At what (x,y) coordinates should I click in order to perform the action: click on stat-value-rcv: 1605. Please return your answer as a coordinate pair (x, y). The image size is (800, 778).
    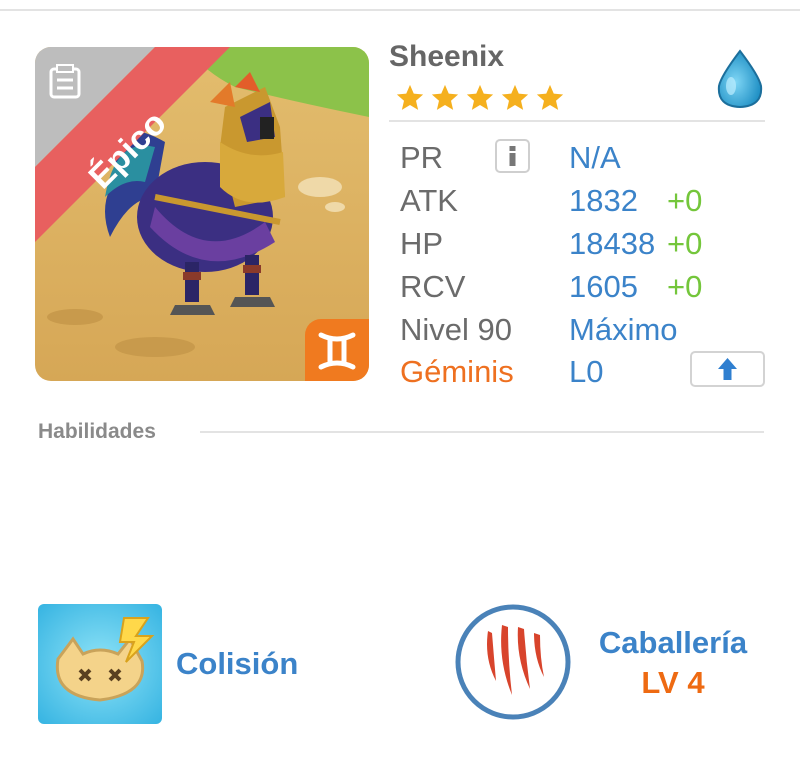
    Looking at the image, I should click on (603, 286).